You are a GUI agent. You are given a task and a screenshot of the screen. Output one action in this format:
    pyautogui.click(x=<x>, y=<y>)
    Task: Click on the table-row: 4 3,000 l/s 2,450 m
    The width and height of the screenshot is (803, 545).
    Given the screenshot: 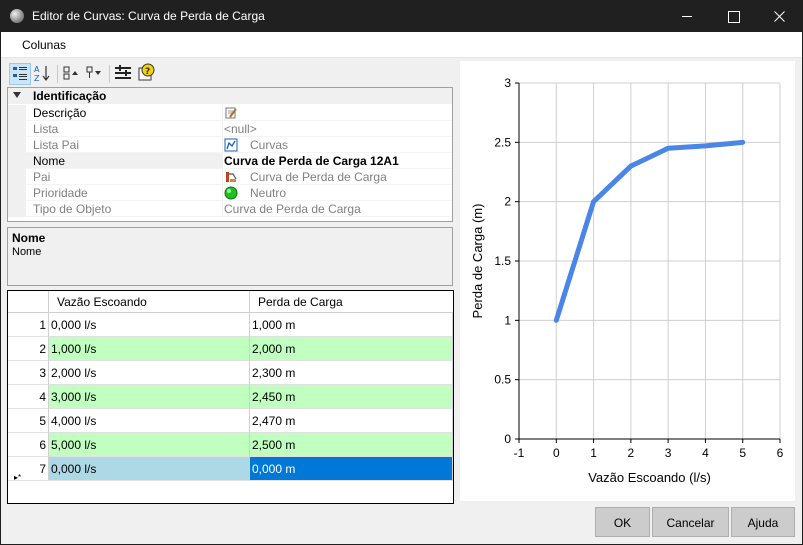 What is the action you would take?
    pyautogui.click(x=230, y=397)
    